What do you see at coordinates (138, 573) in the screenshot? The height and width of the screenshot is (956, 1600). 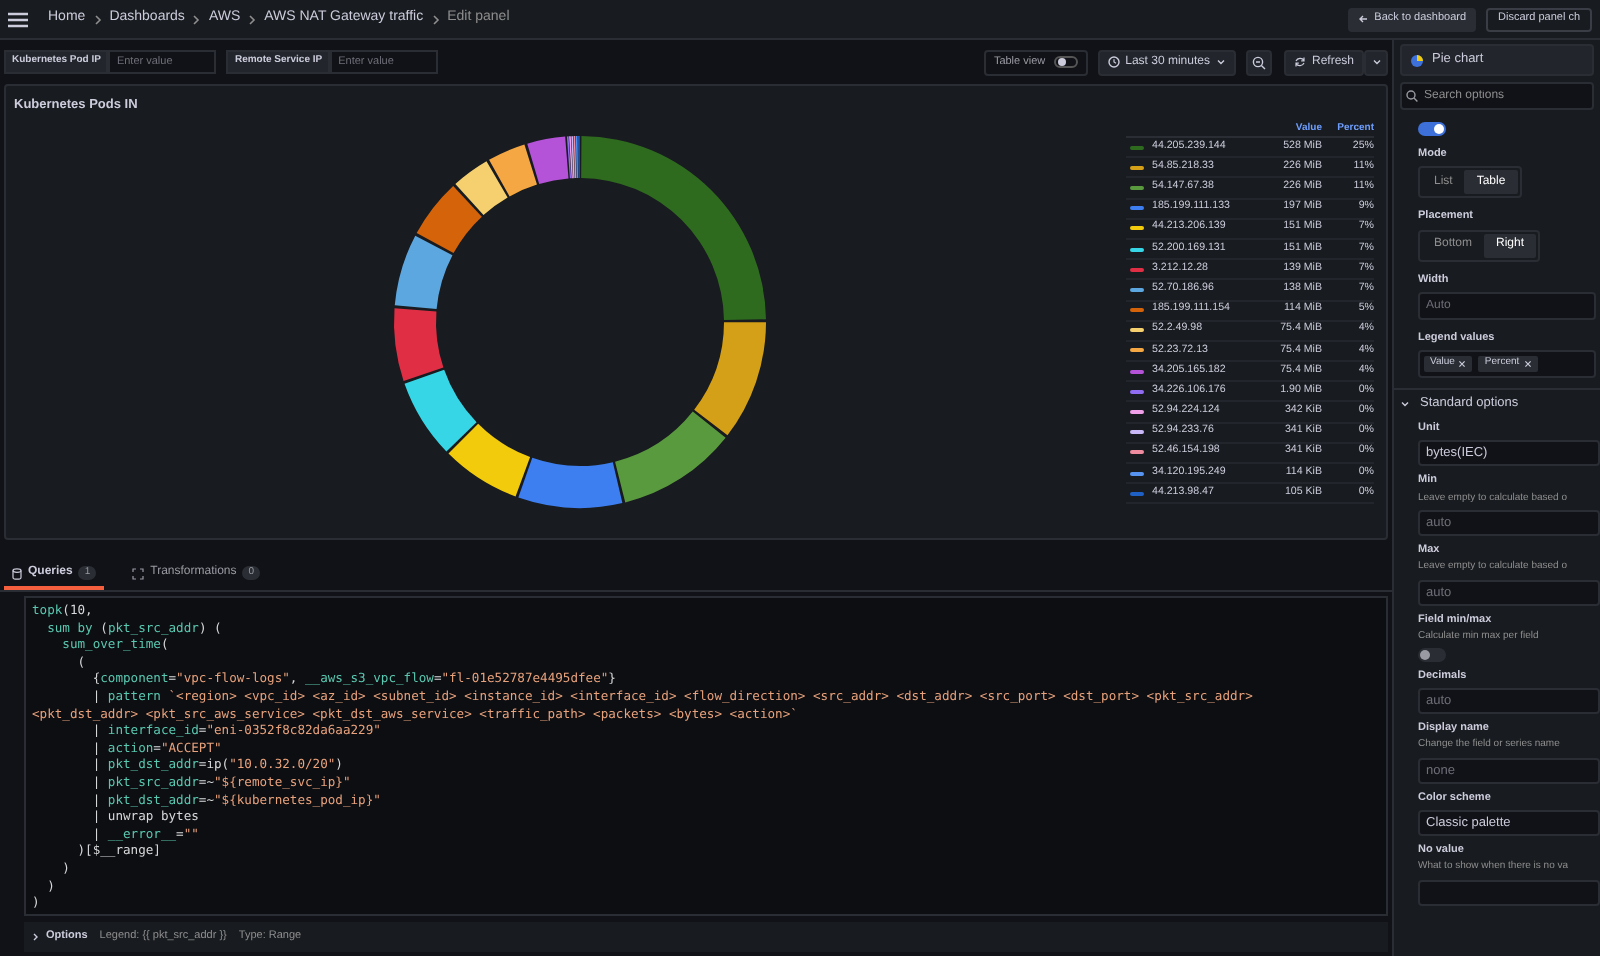 I see `transform-icon` at bounding box center [138, 573].